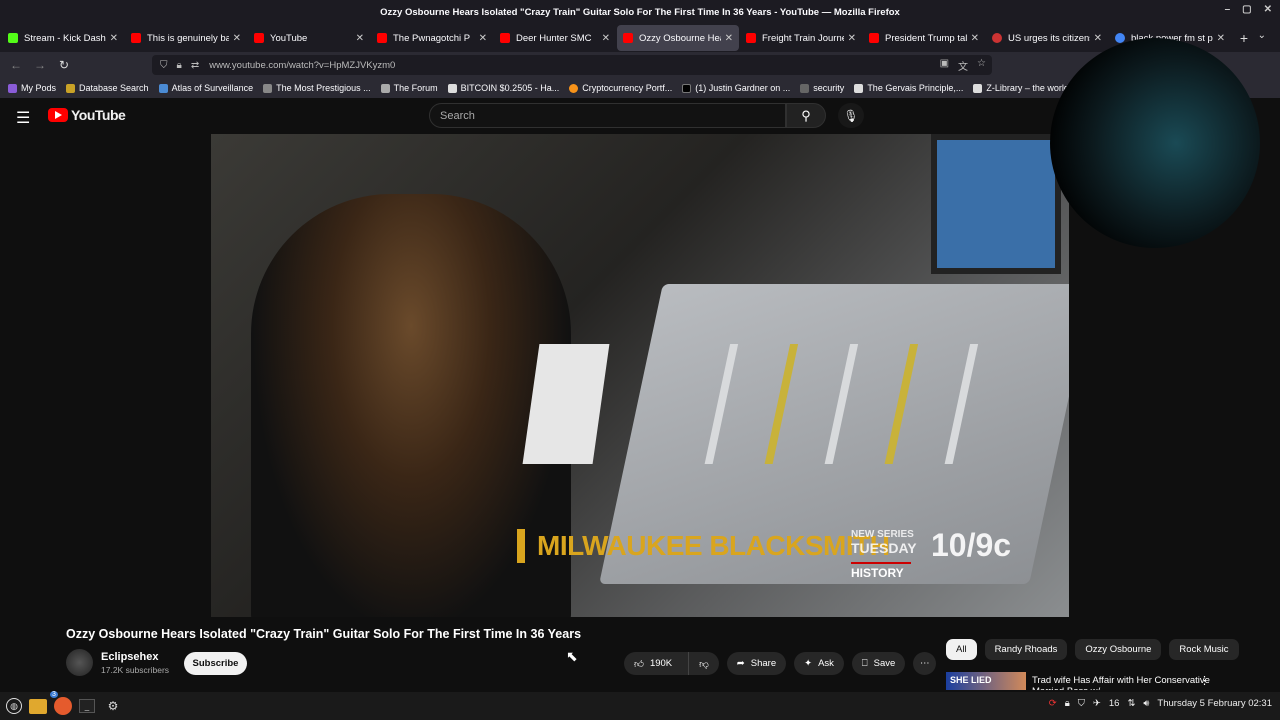 This screenshot has width=1280, height=720. I want to click on tab-label: YouTube, so click(289, 38).